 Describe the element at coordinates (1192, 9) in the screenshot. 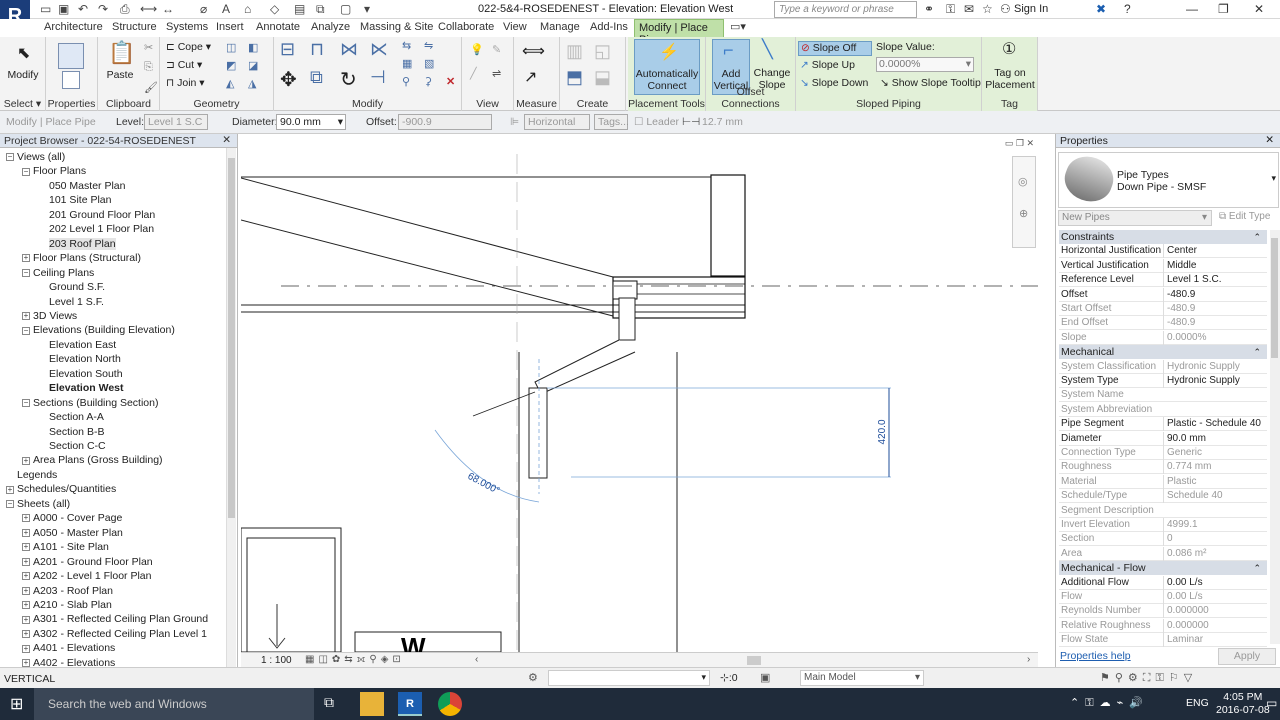

I see `minimize-icon: —` at that location.